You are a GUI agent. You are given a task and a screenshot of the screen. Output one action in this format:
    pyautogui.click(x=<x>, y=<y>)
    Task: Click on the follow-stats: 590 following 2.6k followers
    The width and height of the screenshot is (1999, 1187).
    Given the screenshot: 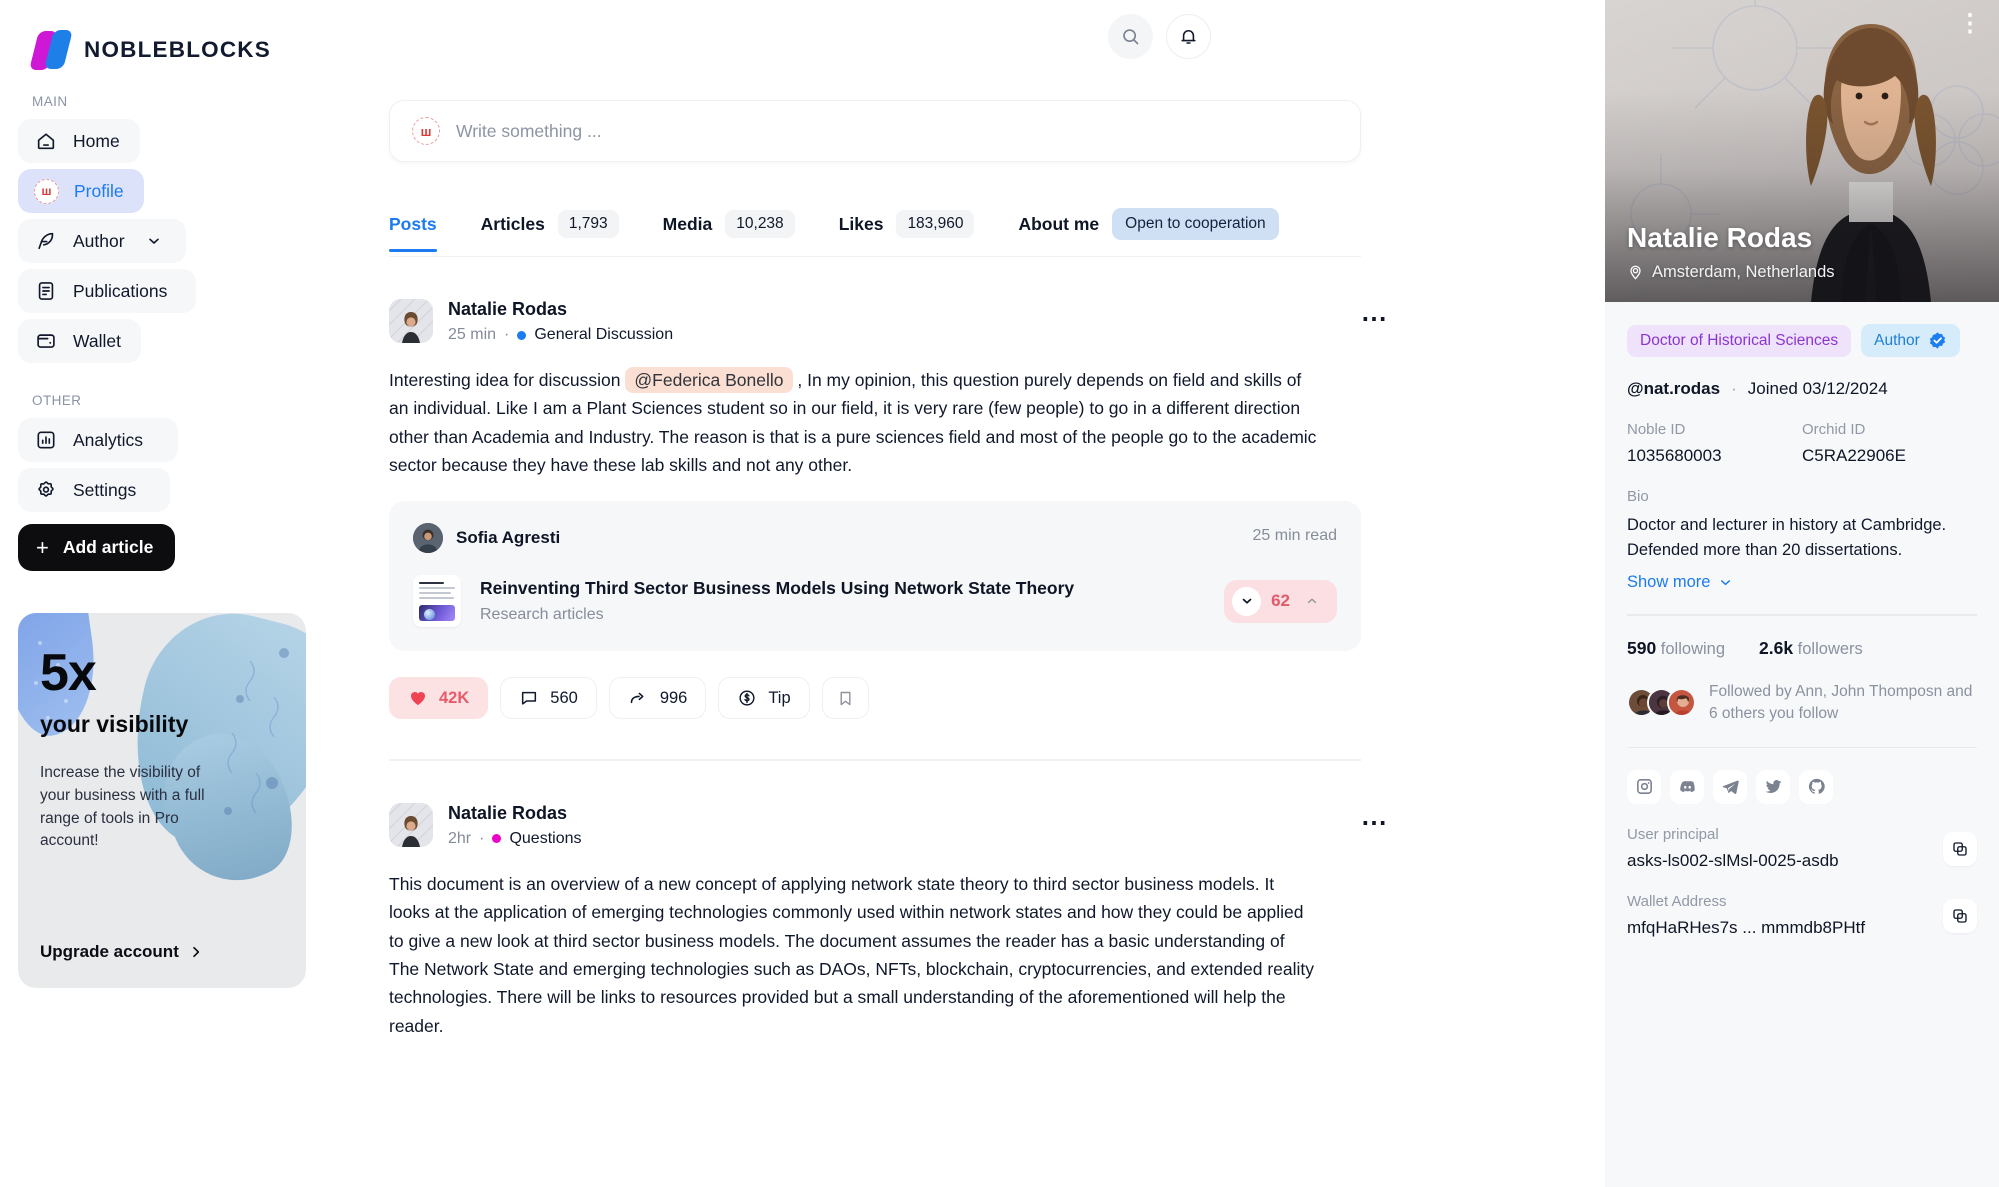 What is the action you would take?
    pyautogui.click(x=1802, y=648)
    